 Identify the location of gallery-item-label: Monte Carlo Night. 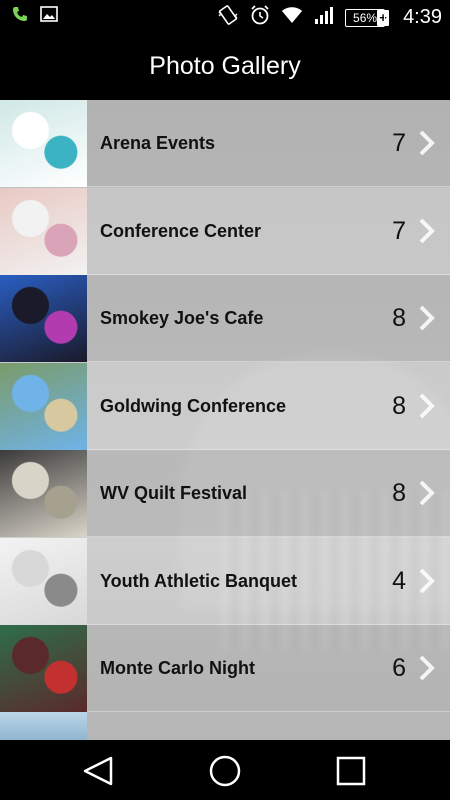
(177, 667).